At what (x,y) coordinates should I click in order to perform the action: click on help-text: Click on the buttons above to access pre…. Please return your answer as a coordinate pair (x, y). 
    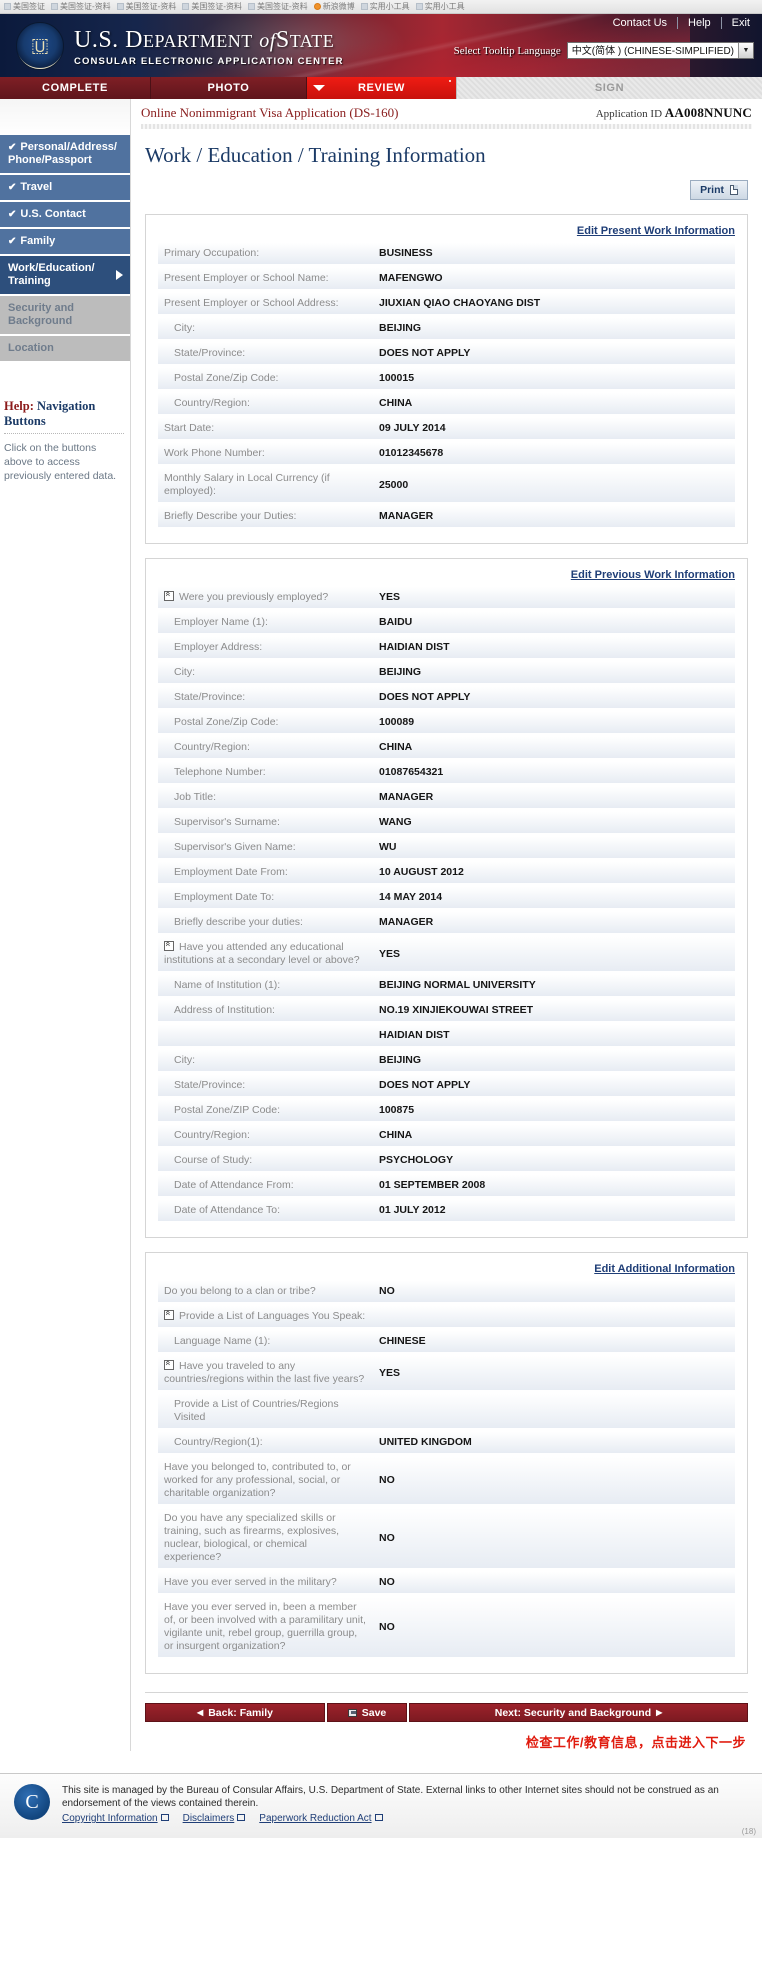
    Looking at the image, I should click on (60, 462).